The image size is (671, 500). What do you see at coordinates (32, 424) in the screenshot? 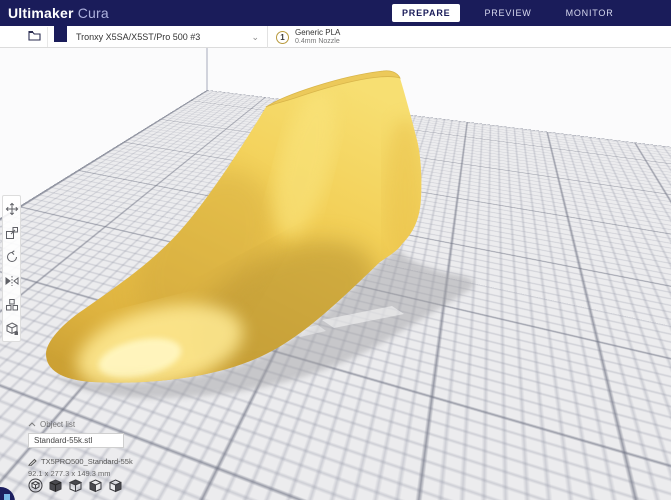
I see `chevron-up-icon` at bounding box center [32, 424].